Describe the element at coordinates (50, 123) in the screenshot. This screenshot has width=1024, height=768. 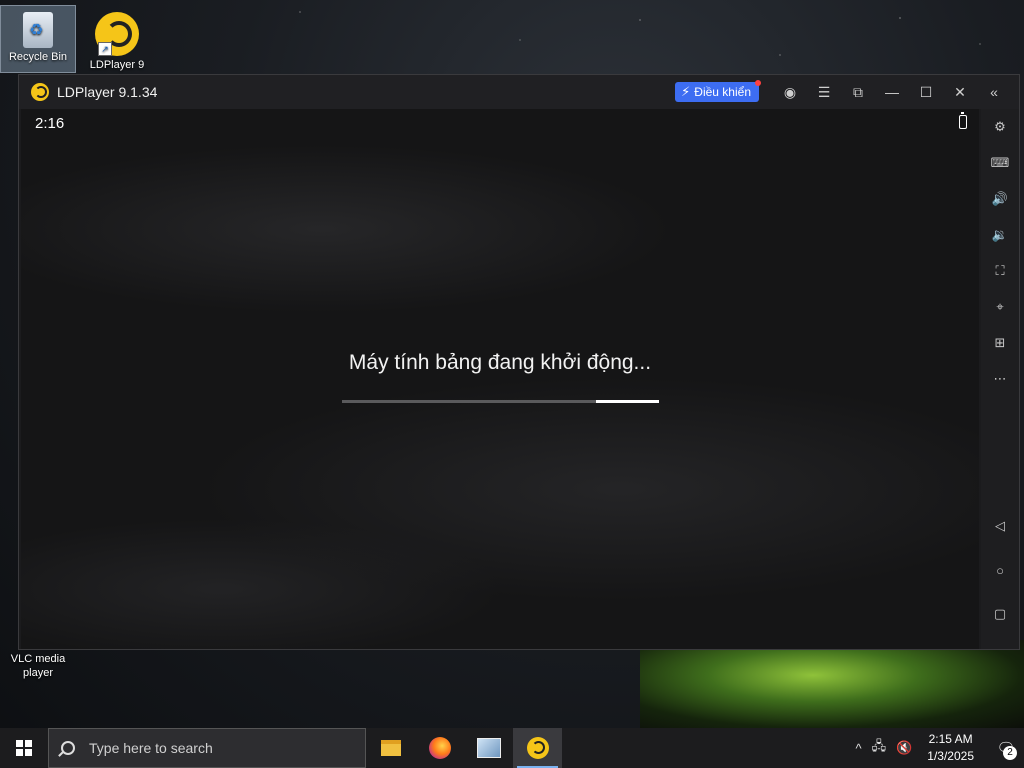
I see `android-clock: 2:16` at that location.